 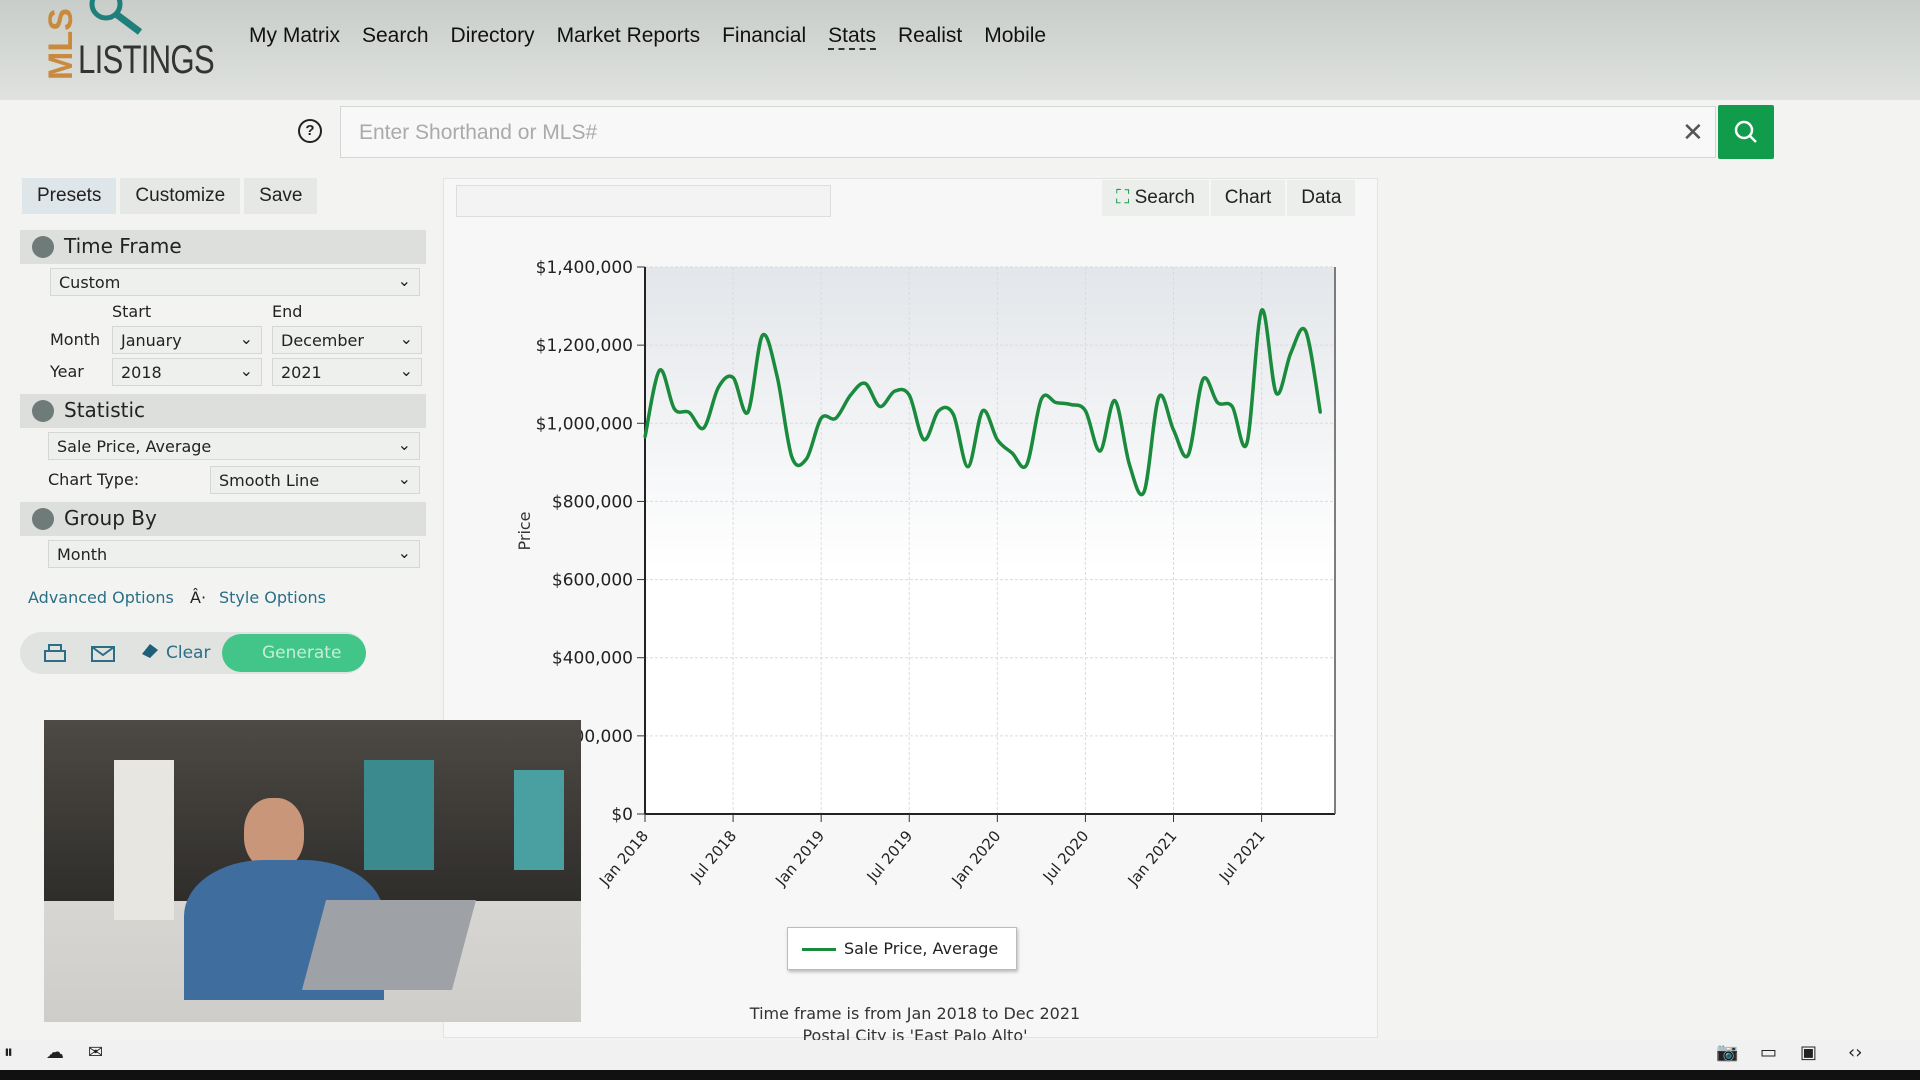 I want to click on year-label: Year, so click(x=67, y=371).